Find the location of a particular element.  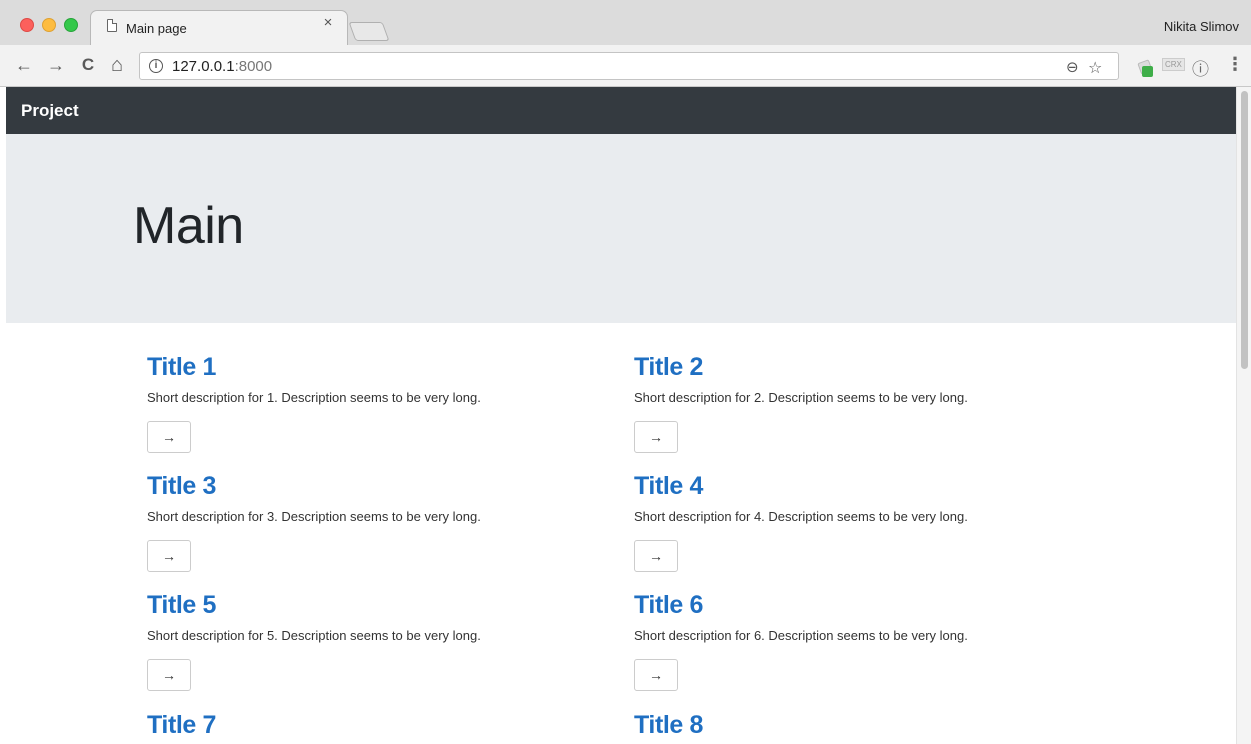

page-scrollbar is located at coordinates (1243, 415).